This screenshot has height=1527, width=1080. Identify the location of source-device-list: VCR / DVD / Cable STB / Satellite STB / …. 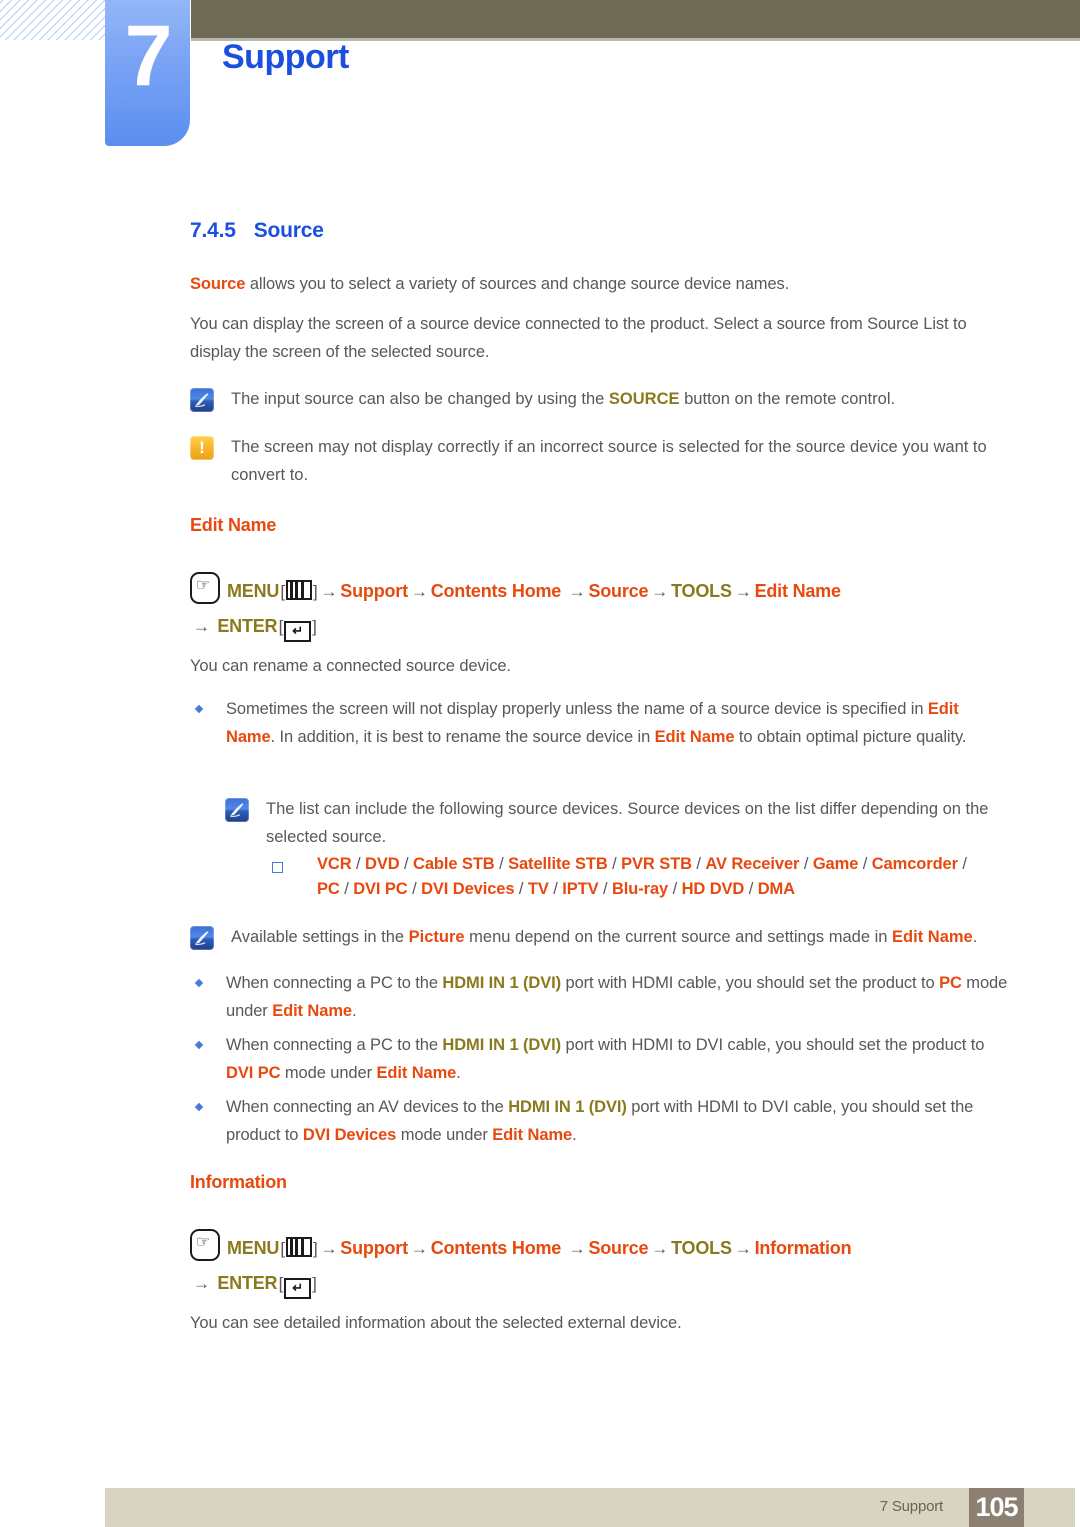
(642, 877).